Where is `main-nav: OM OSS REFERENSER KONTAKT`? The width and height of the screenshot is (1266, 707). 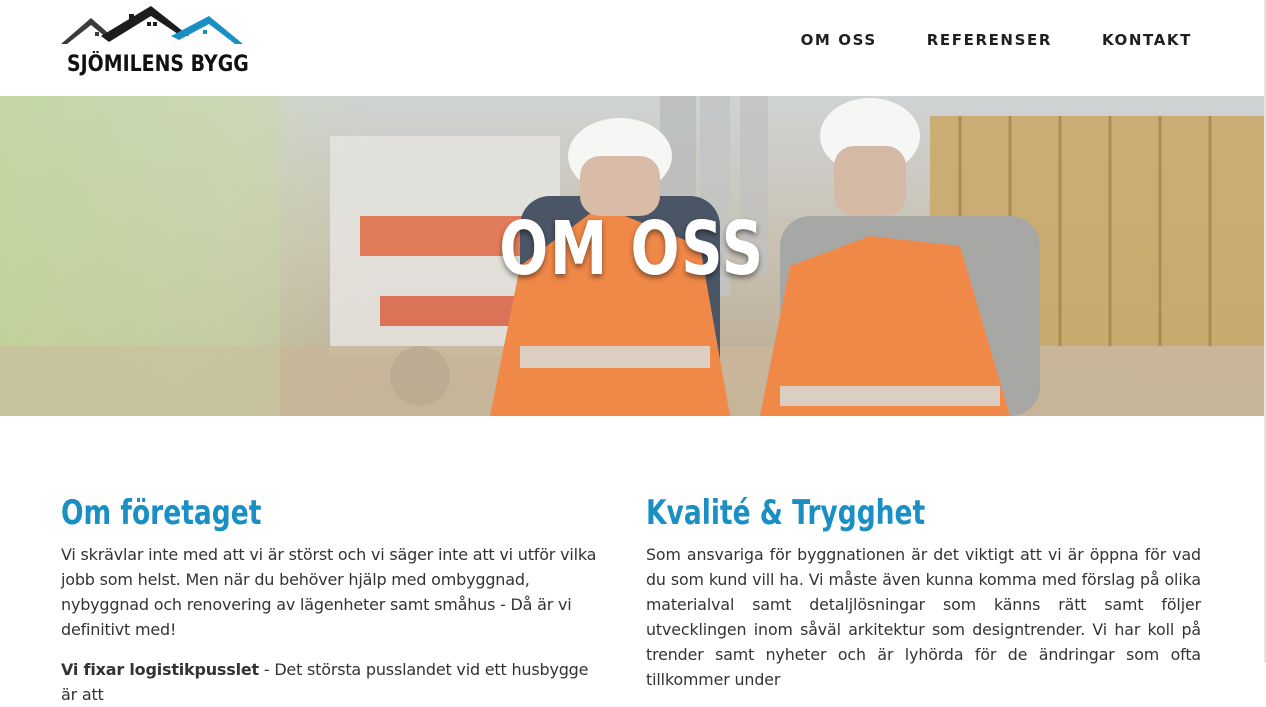
main-nav: OM OSS REFERENSER KONTAKT is located at coordinates (996, 40).